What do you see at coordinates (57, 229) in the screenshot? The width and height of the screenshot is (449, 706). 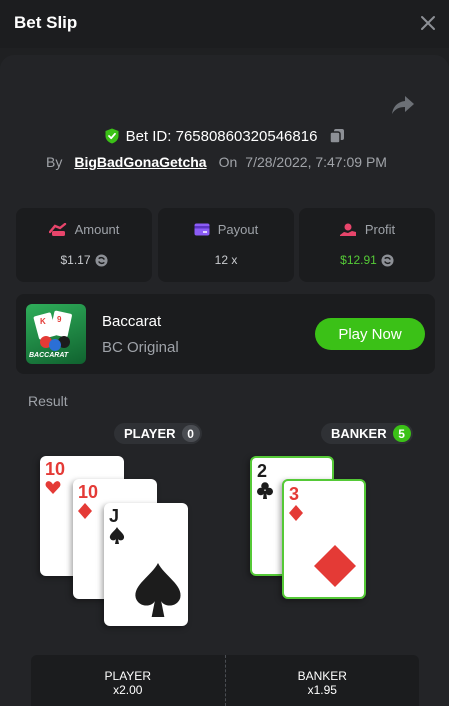 I see `amount-icon` at bounding box center [57, 229].